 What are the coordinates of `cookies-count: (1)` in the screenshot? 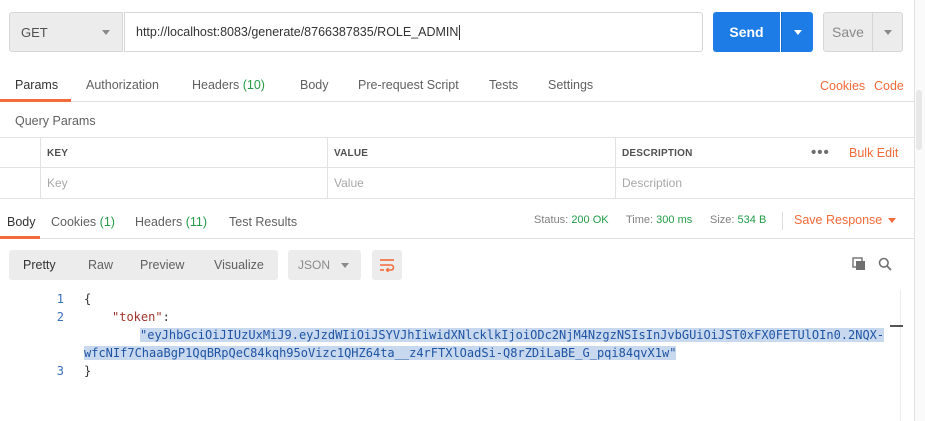 It's located at (107, 222).